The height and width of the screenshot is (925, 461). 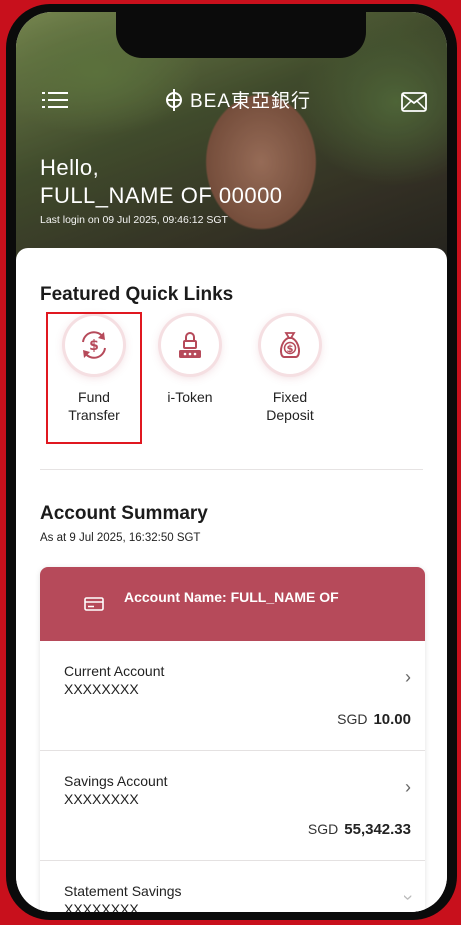 What do you see at coordinates (231, 469) in the screenshot?
I see `section-divider` at bounding box center [231, 469].